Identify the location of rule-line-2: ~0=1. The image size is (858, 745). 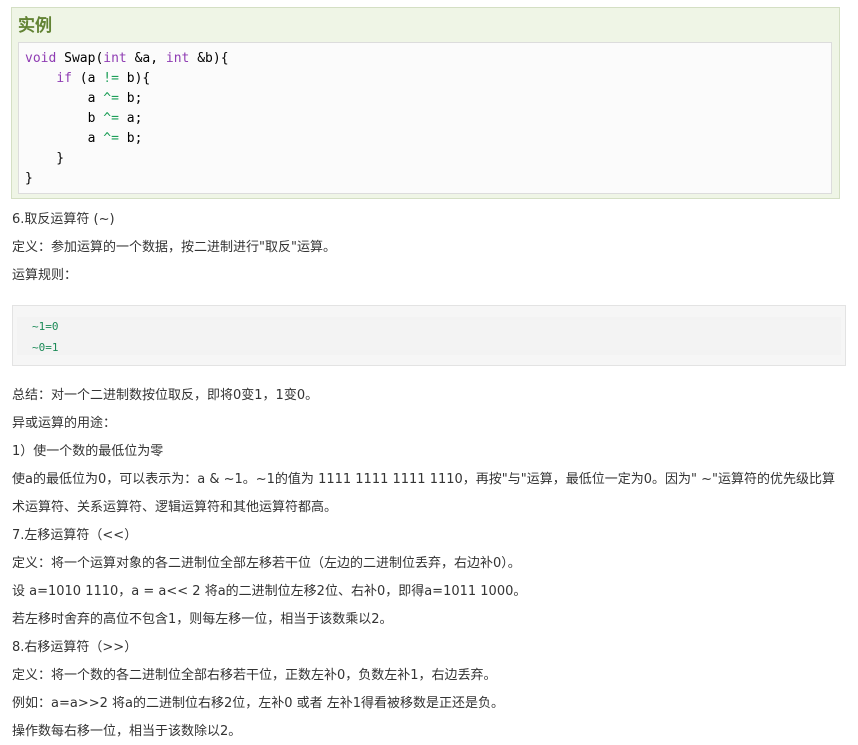
(45, 347).